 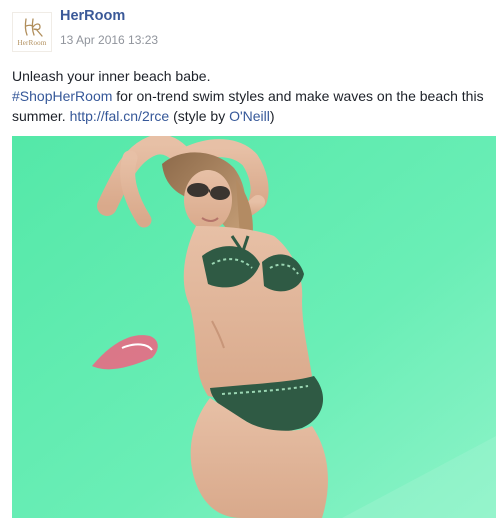 I want to click on page-name-link: HerRoom, so click(x=92, y=16).